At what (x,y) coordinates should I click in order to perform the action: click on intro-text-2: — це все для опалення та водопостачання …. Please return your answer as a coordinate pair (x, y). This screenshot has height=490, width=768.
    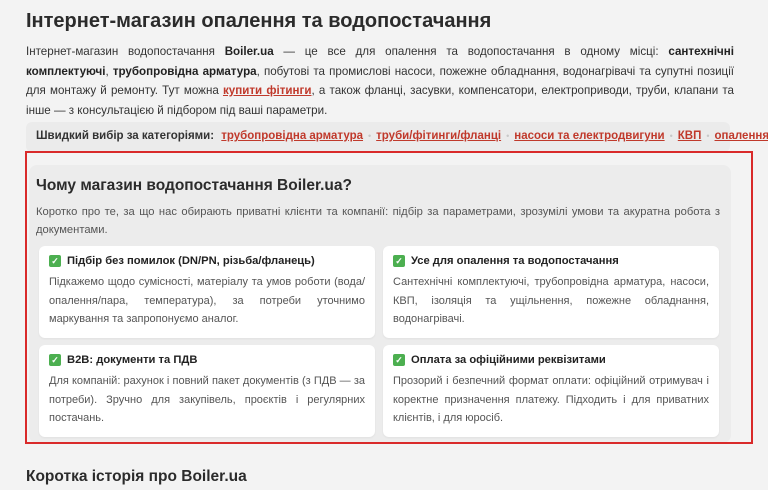
    Looking at the image, I should click on (471, 51).